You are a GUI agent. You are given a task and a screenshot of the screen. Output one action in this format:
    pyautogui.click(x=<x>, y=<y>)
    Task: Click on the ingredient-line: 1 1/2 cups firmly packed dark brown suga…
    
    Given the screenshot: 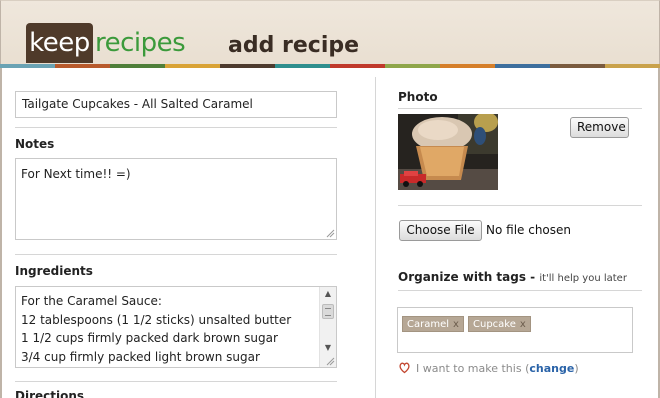 What is the action you would take?
    pyautogui.click(x=149, y=338)
    